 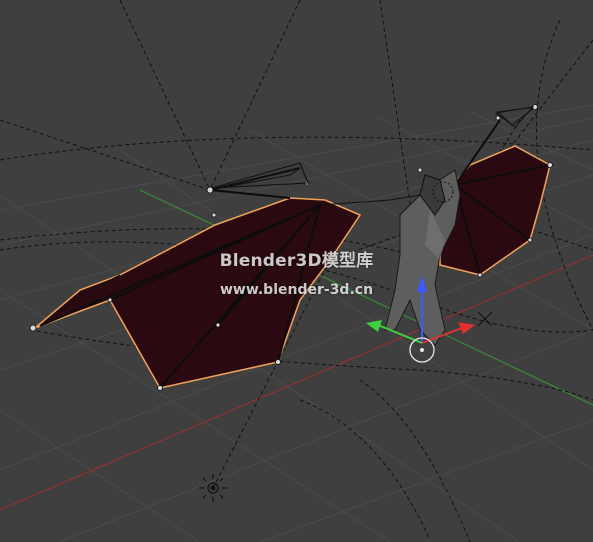 What do you see at coordinates (213, 488) in the screenshot?
I see `light-lamp-icon` at bounding box center [213, 488].